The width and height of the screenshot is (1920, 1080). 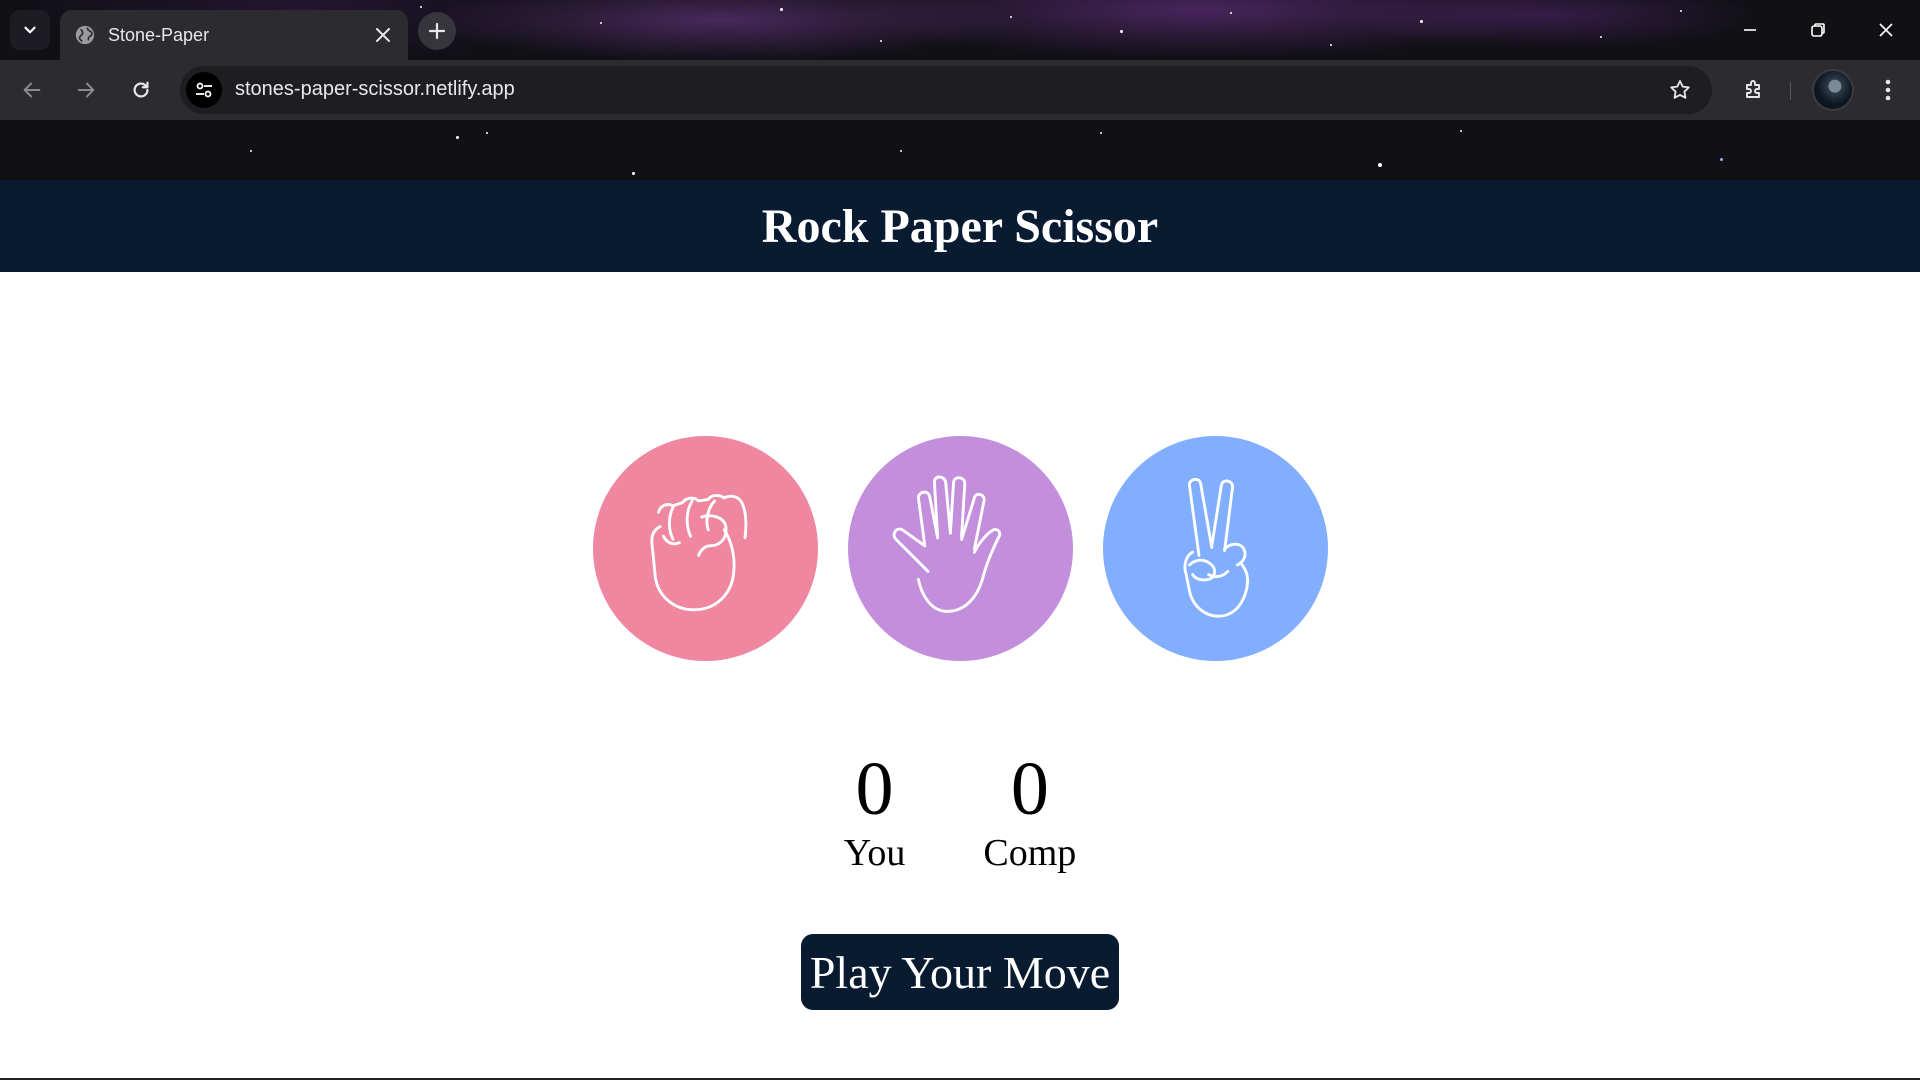 I want to click on browser-menu-button, so click(x=1888, y=90).